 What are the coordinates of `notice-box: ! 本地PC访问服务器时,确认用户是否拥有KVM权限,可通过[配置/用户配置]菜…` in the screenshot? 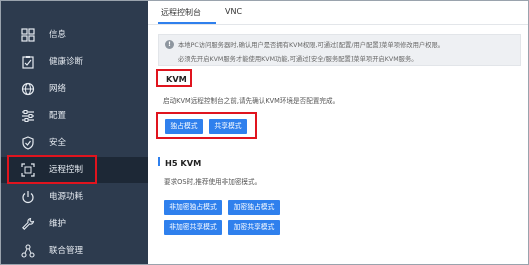 It's located at (339, 50).